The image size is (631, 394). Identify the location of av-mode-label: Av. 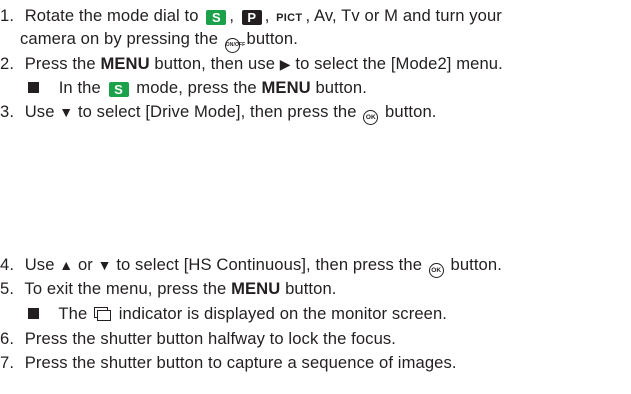
(322, 15).